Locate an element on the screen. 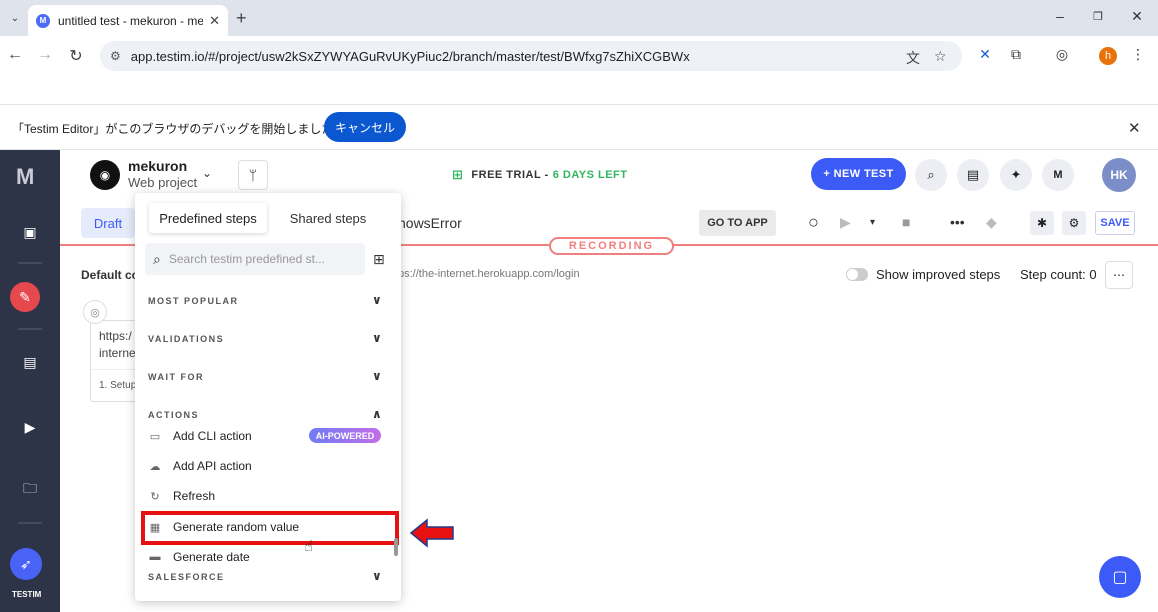  user-avatar: HK is located at coordinates (1119, 175).